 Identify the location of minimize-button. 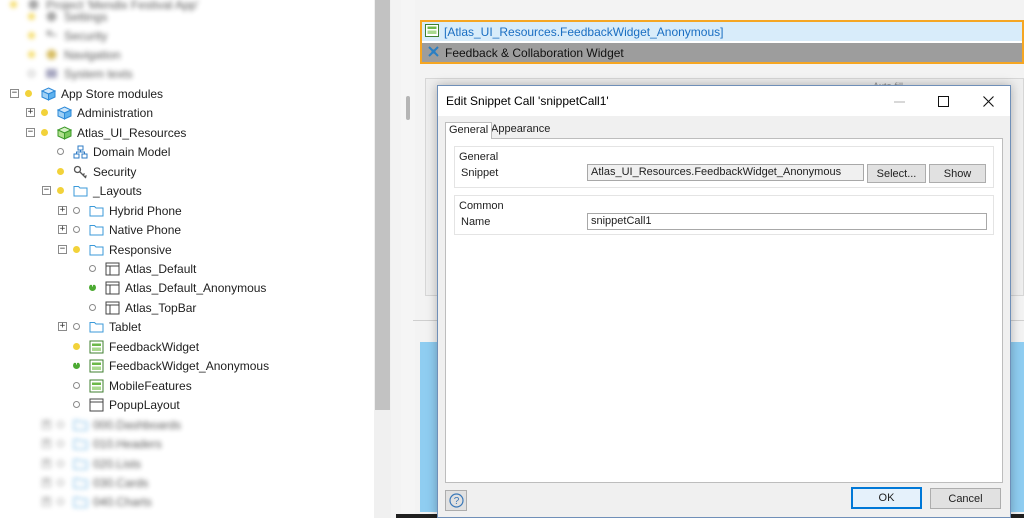
(899, 101).